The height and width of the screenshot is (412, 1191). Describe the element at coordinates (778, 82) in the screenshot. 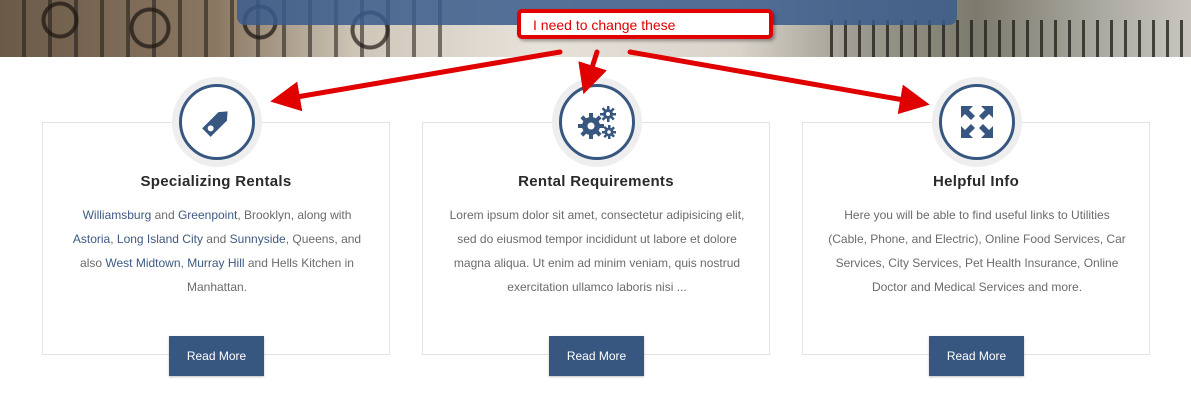

I see `annotation-arrow-right` at that location.